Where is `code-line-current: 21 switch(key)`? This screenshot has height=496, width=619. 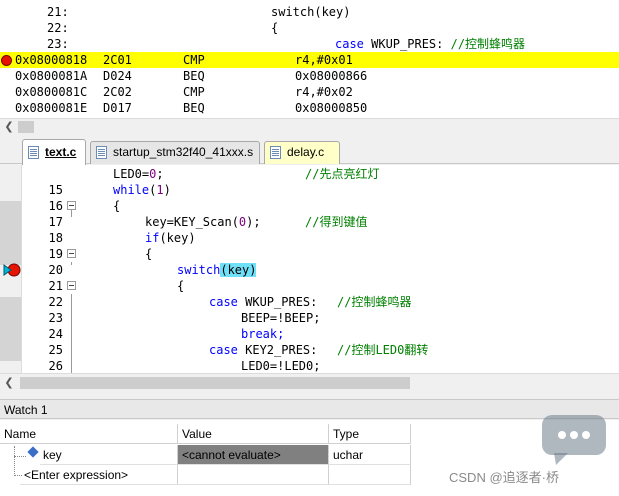 code-line-current: 21 switch(key) is located at coordinates (309, 277).